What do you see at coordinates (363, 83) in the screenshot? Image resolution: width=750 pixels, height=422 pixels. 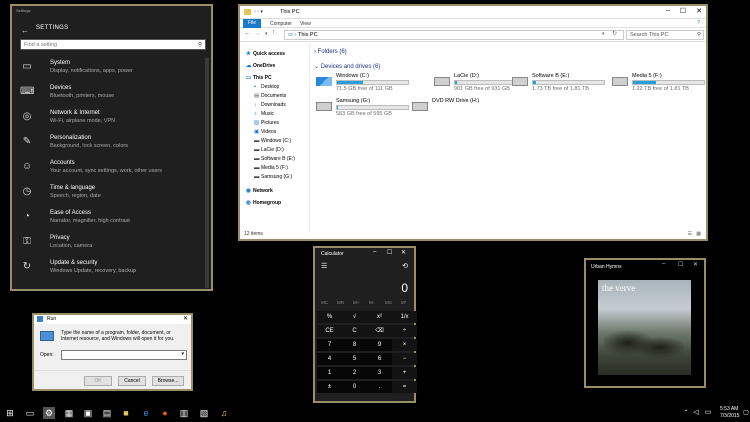 I see `drive-tile: Windows (C:) 71.5 GB free of 111 GB` at bounding box center [363, 83].